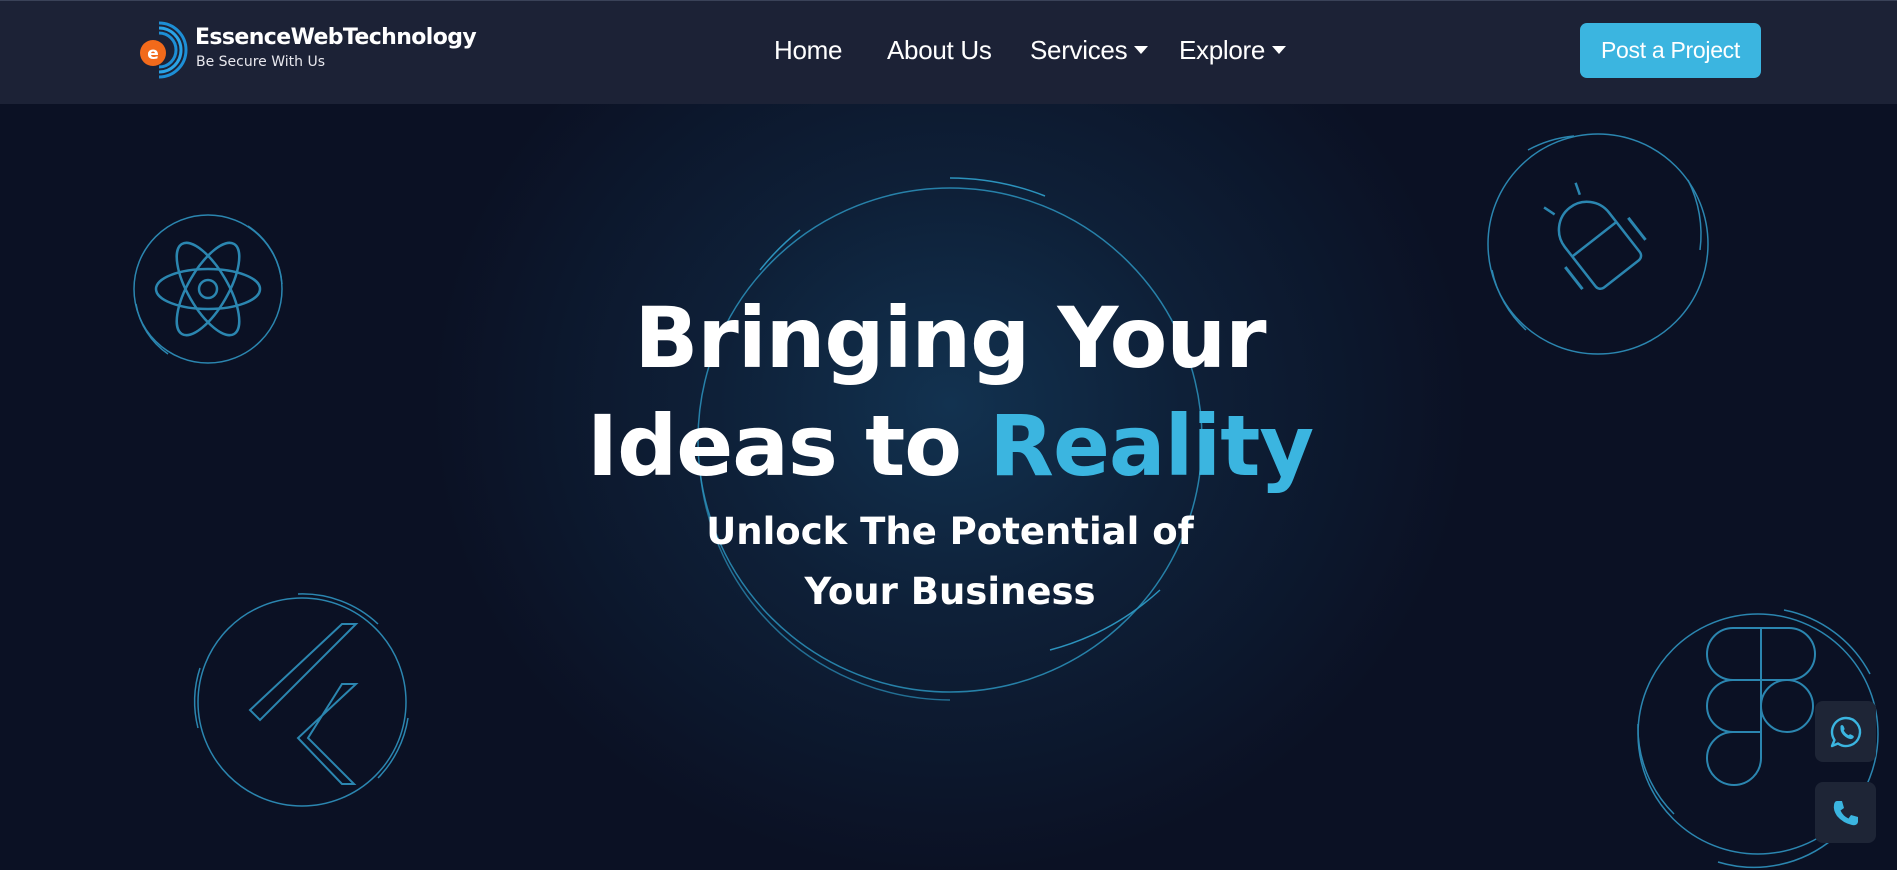 The image size is (1897, 870). I want to click on logo: e EssenceWebTechnology Be Secure With Us, so click(317, 51).